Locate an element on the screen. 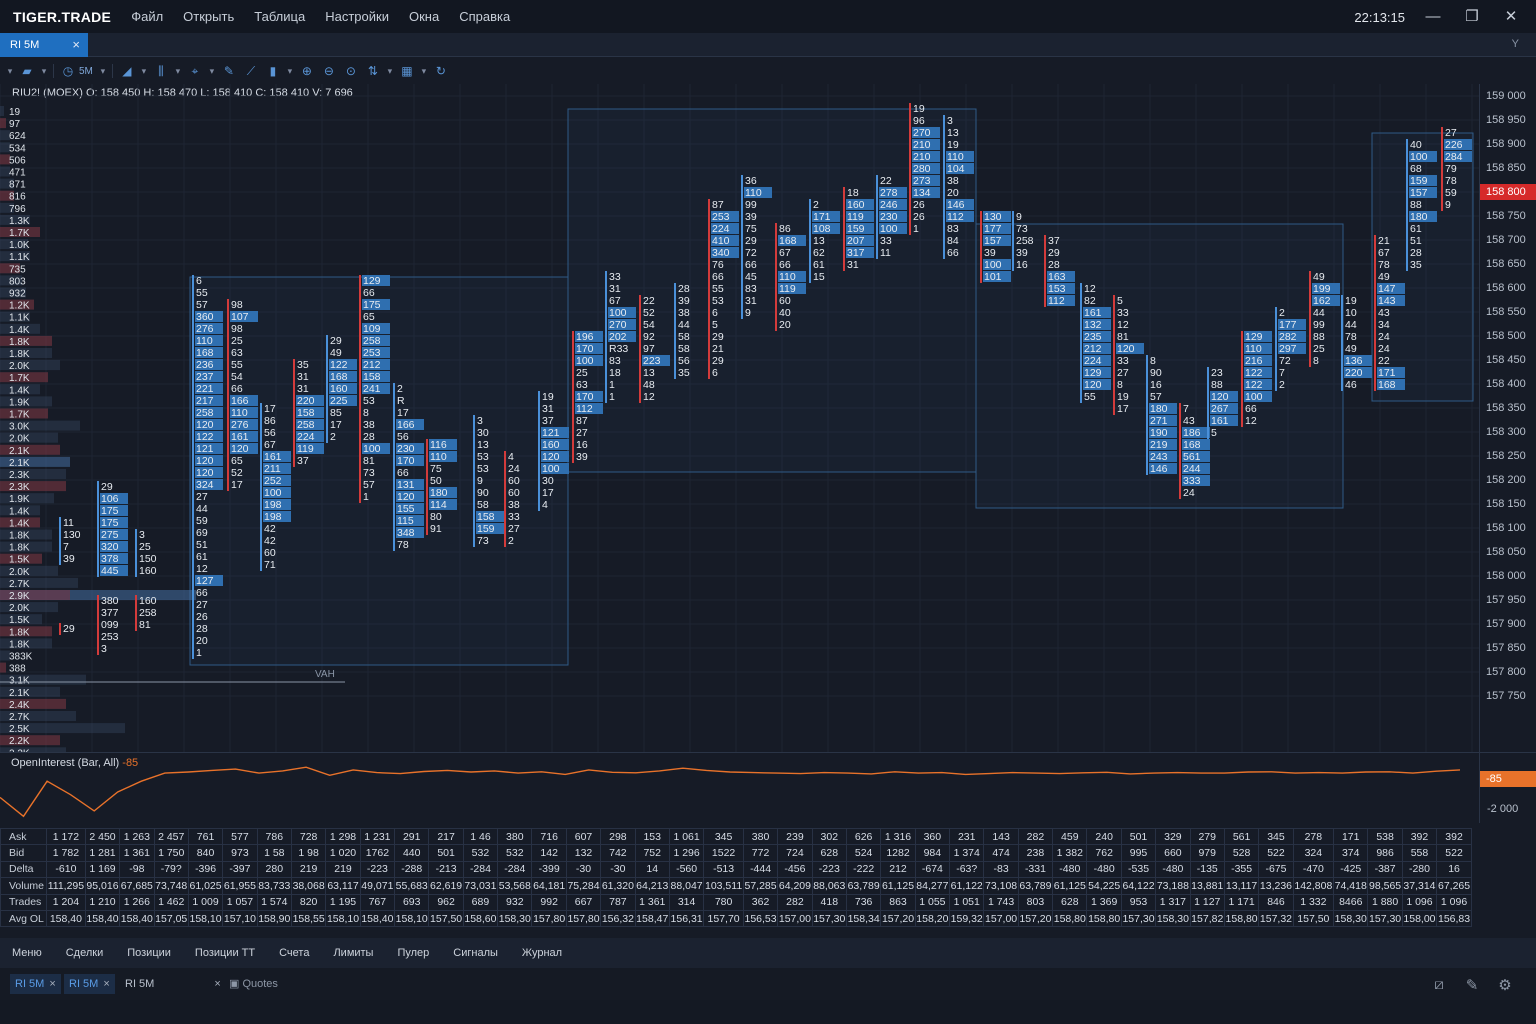  menu-table: Таблица is located at coordinates (279, 16).